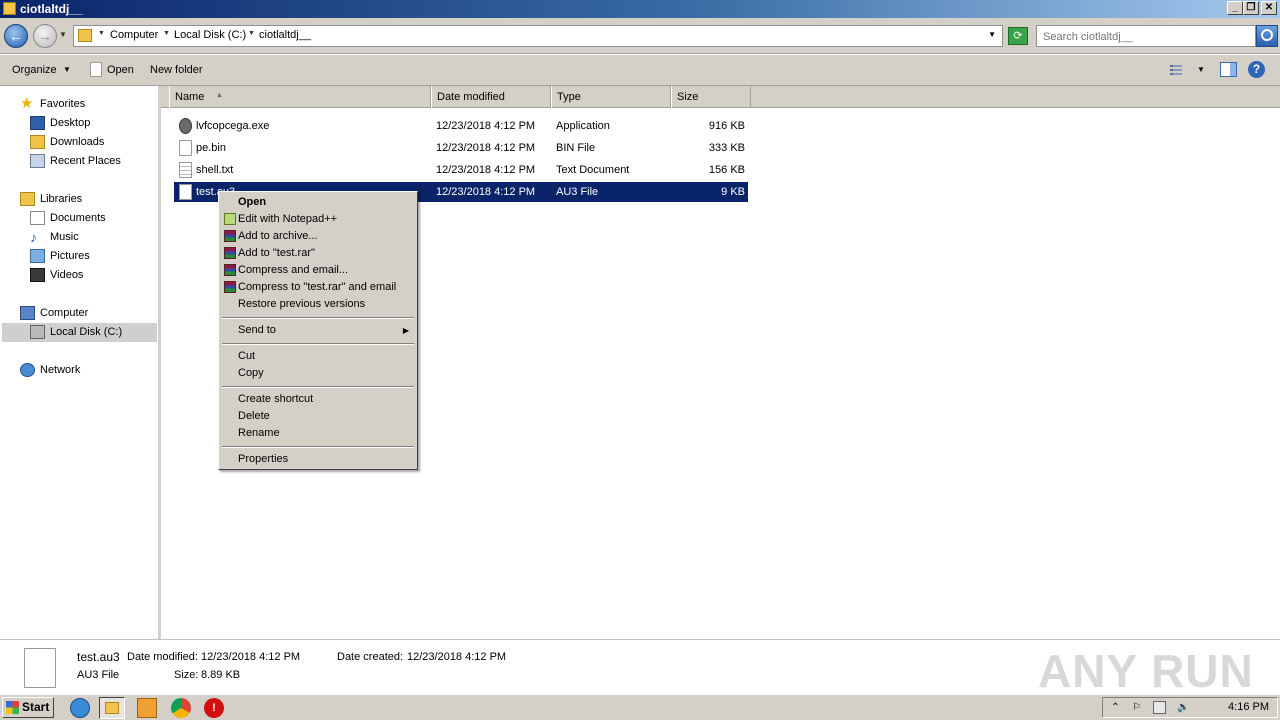 The image size is (1280, 720). I want to click on taskbar: Start ! ⌃ ⚐ 🔈 4:16 PM, so click(640, 707).